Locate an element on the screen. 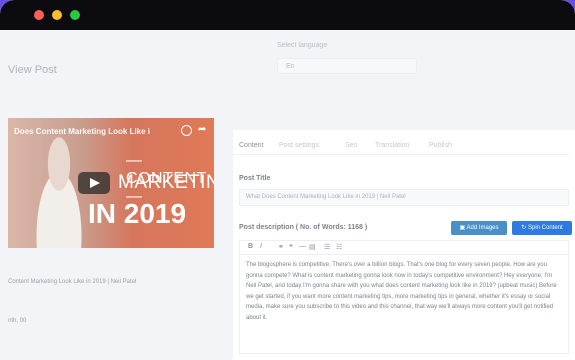  minimize-window-icon is located at coordinates (57, 15).